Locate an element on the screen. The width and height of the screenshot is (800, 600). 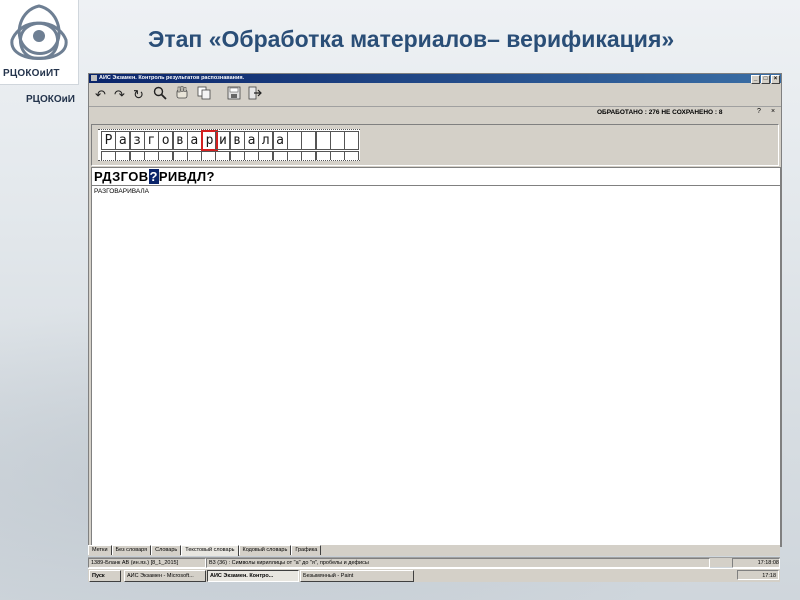
tab-dictionary: Словарь is located at coordinates (166, 550).